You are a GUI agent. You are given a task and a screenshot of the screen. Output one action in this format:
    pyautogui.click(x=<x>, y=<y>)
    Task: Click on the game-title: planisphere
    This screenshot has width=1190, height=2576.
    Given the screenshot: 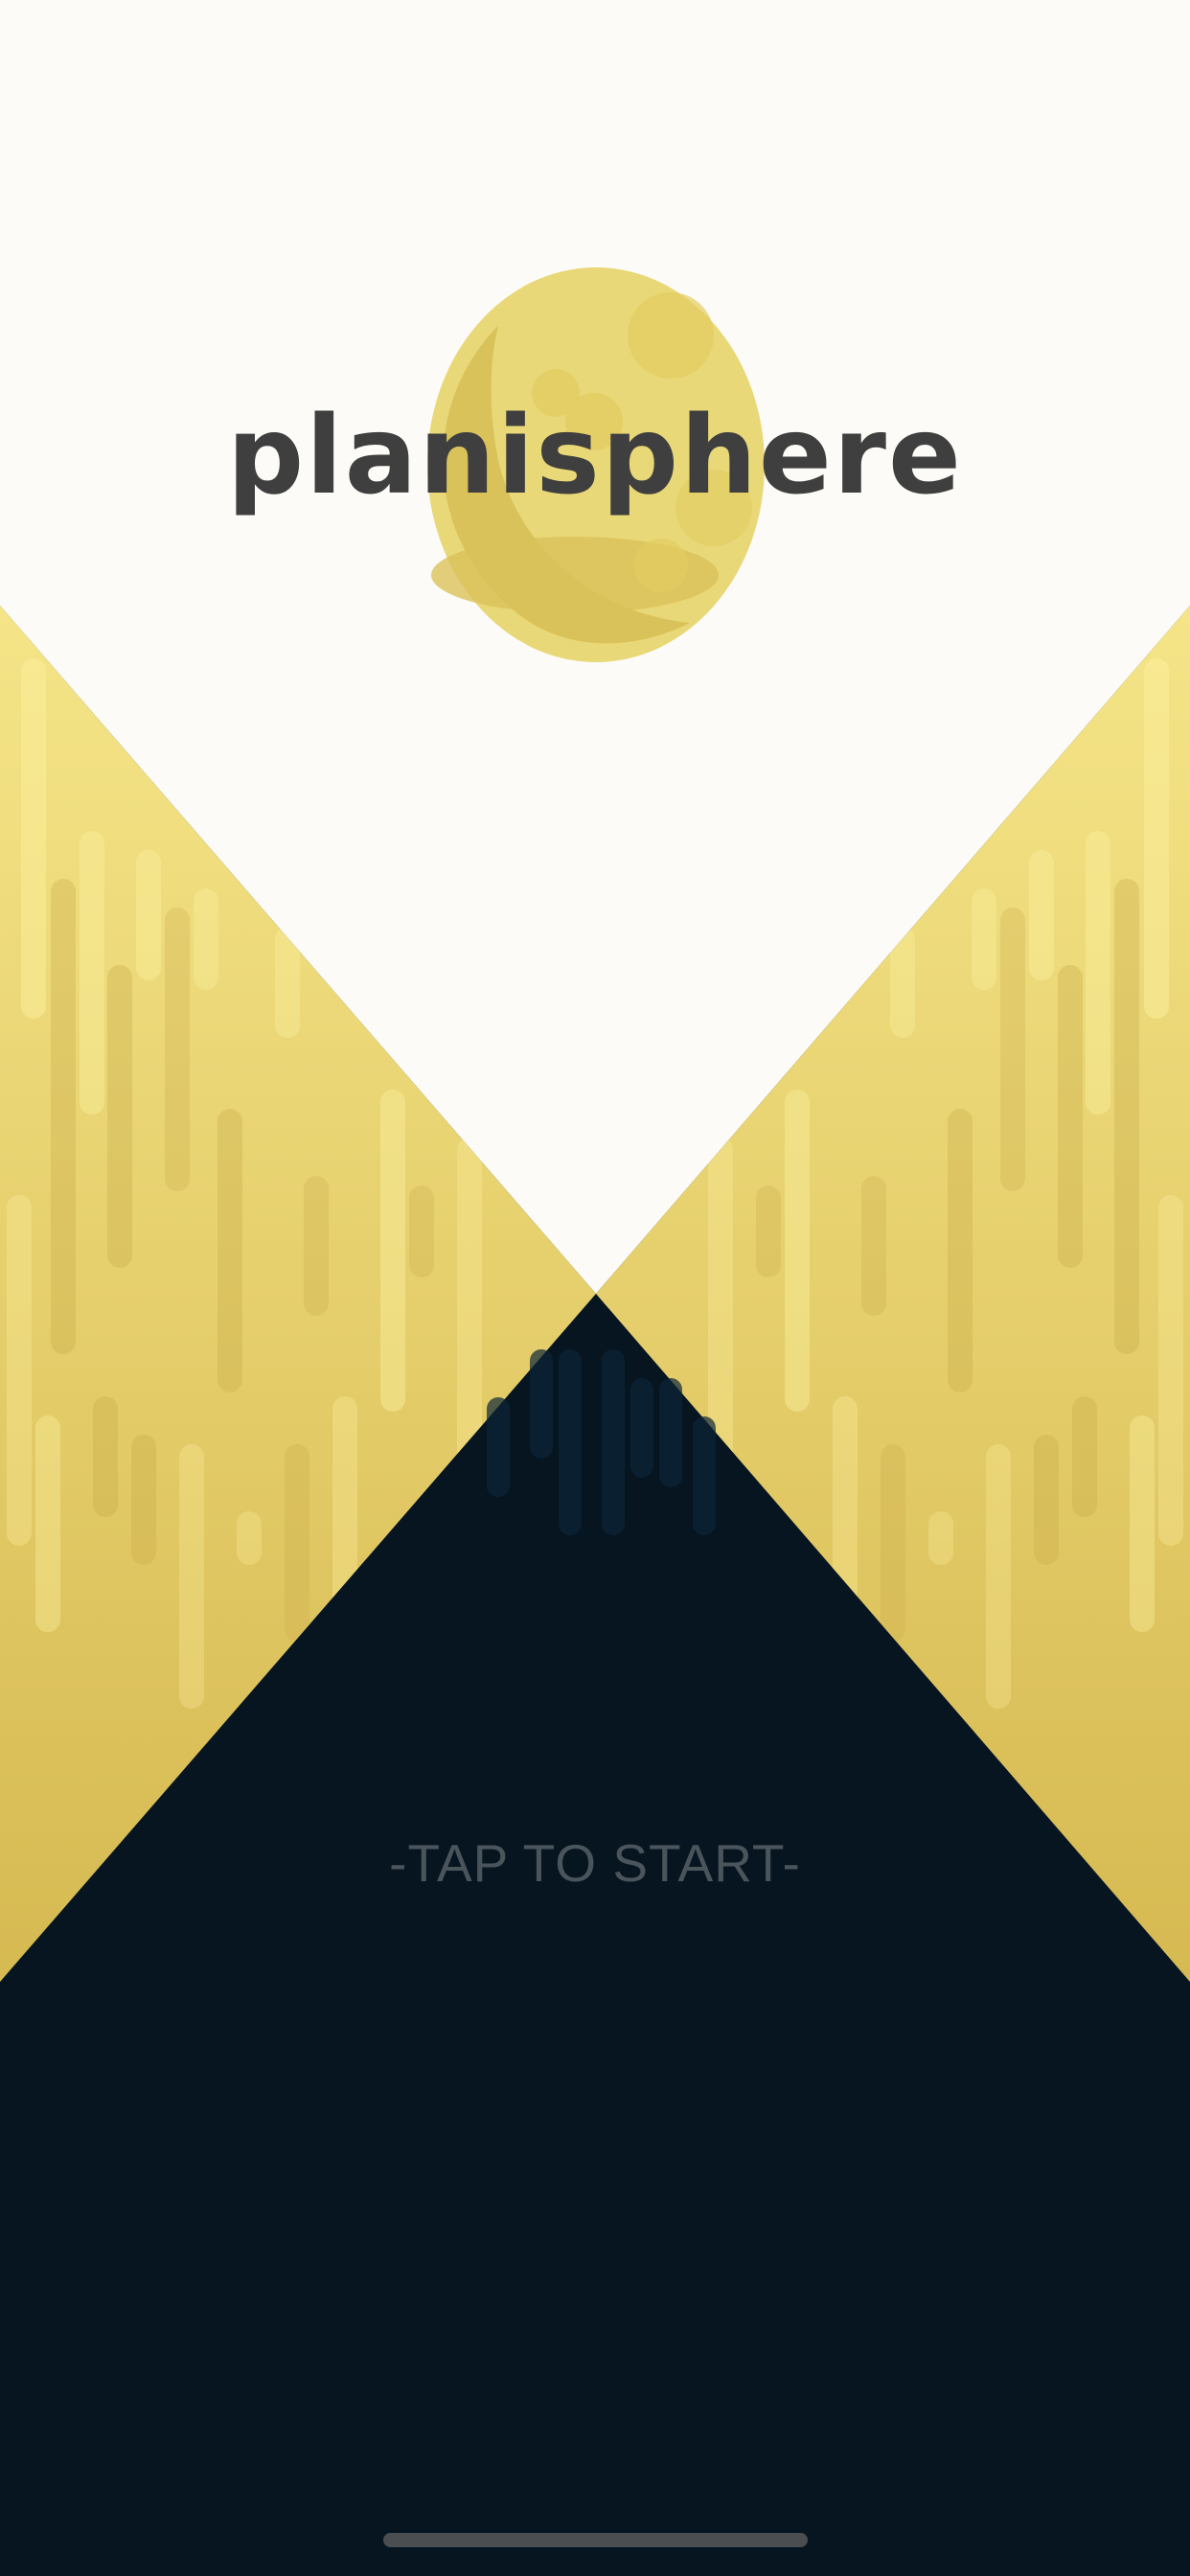 What is the action you would take?
    pyautogui.click(x=595, y=456)
    